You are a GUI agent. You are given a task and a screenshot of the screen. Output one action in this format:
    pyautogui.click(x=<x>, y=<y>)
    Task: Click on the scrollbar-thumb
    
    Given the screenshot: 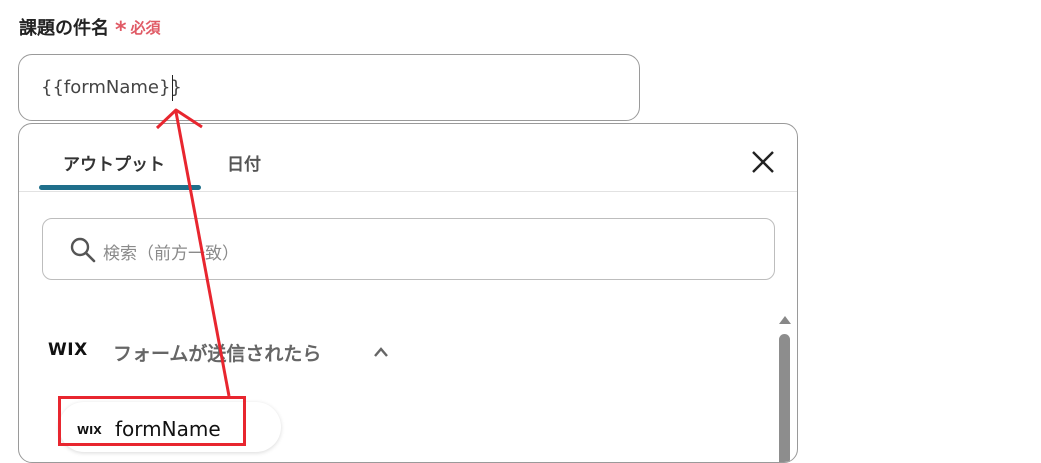 What is the action you would take?
    pyautogui.click(x=784, y=398)
    